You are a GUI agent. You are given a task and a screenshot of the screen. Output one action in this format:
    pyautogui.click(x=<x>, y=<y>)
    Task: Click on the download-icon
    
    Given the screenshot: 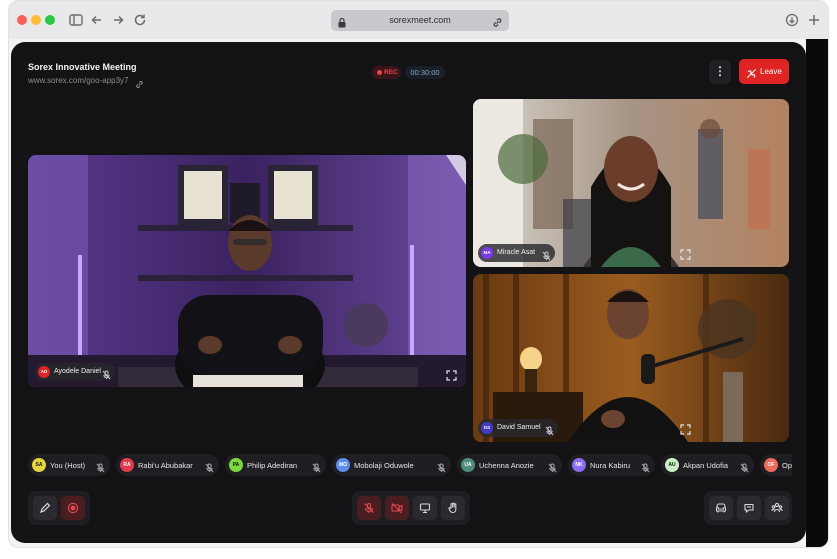 What is the action you would take?
    pyautogui.click(x=792, y=20)
    